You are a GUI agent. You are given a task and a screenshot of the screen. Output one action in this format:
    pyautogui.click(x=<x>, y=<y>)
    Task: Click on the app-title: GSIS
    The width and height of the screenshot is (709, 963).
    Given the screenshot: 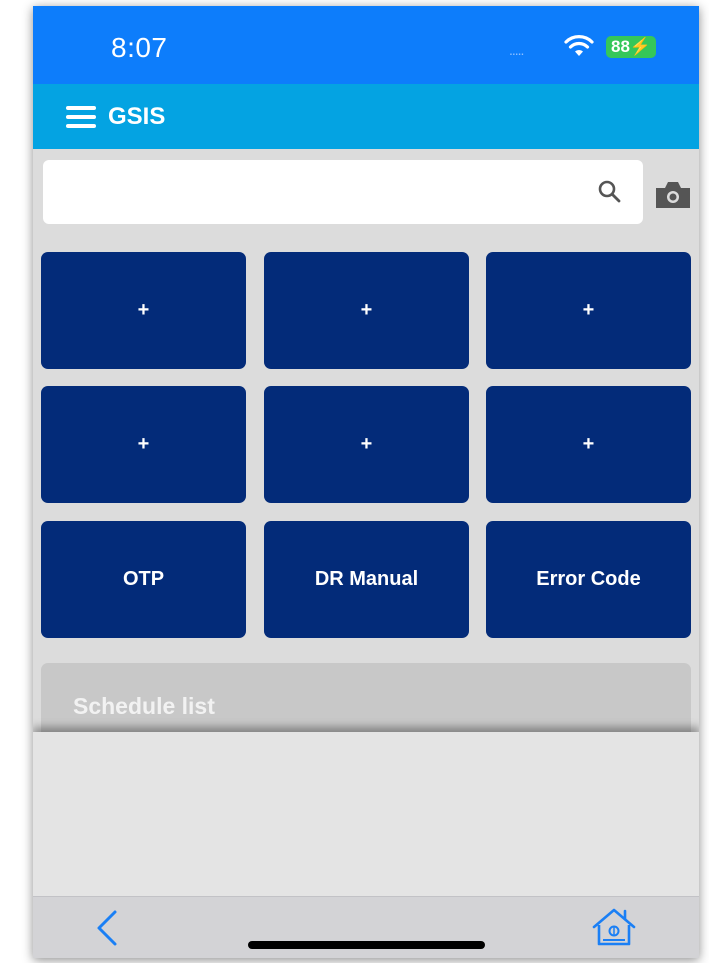 What is the action you would take?
    pyautogui.click(x=137, y=116)
    